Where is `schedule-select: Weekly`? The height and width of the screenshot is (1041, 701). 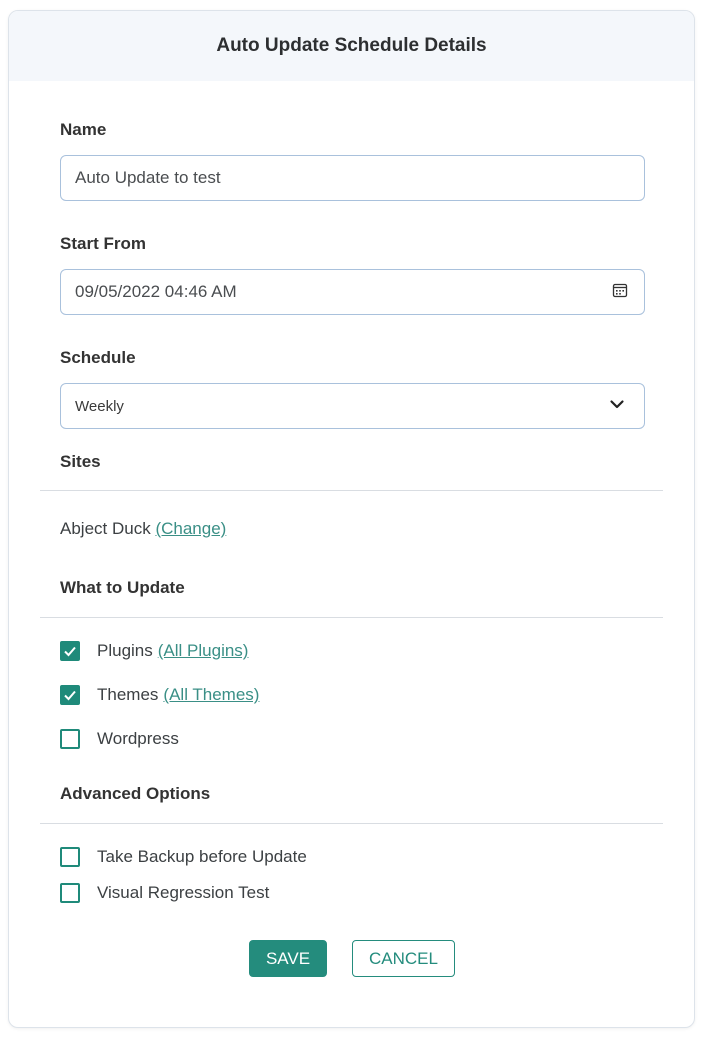 schedule-select: Weekly is located at coordinates (352, 406).